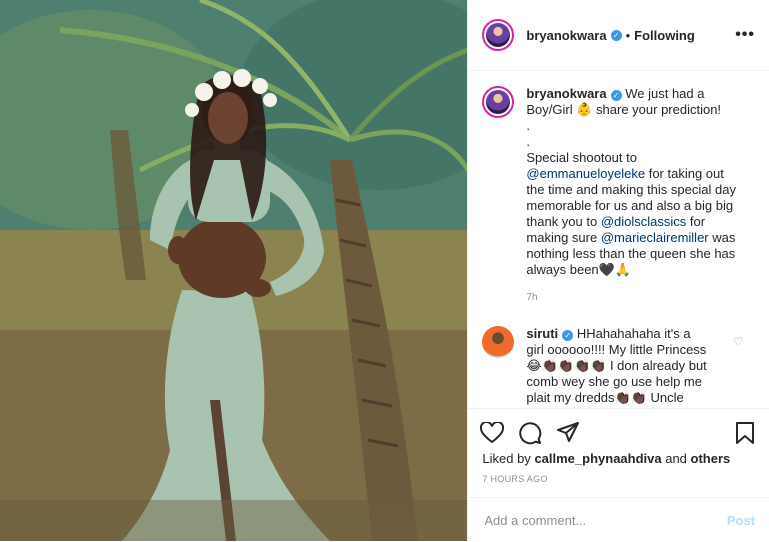 The height and width of the screenshot is (542, 769). Describe the element at coordinates (498, 342) in the screenshot. I see `commenter-avatar` at that location.